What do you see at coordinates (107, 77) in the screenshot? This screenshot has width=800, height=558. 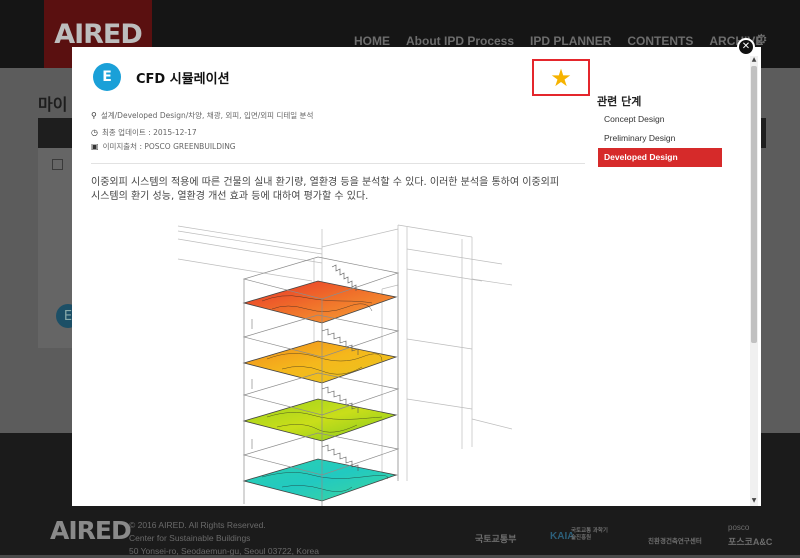 I see `stage-badge: E` at bounding box center [107, 77].